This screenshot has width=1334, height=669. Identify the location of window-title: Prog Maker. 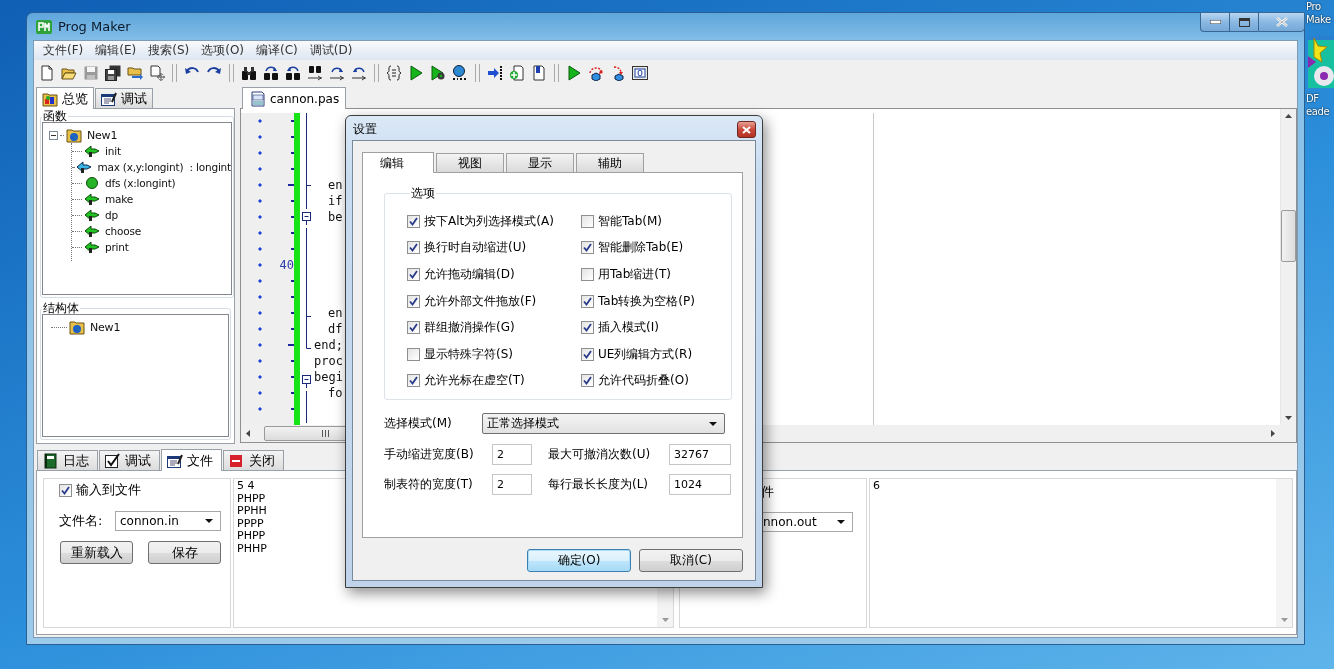
(94, 26).